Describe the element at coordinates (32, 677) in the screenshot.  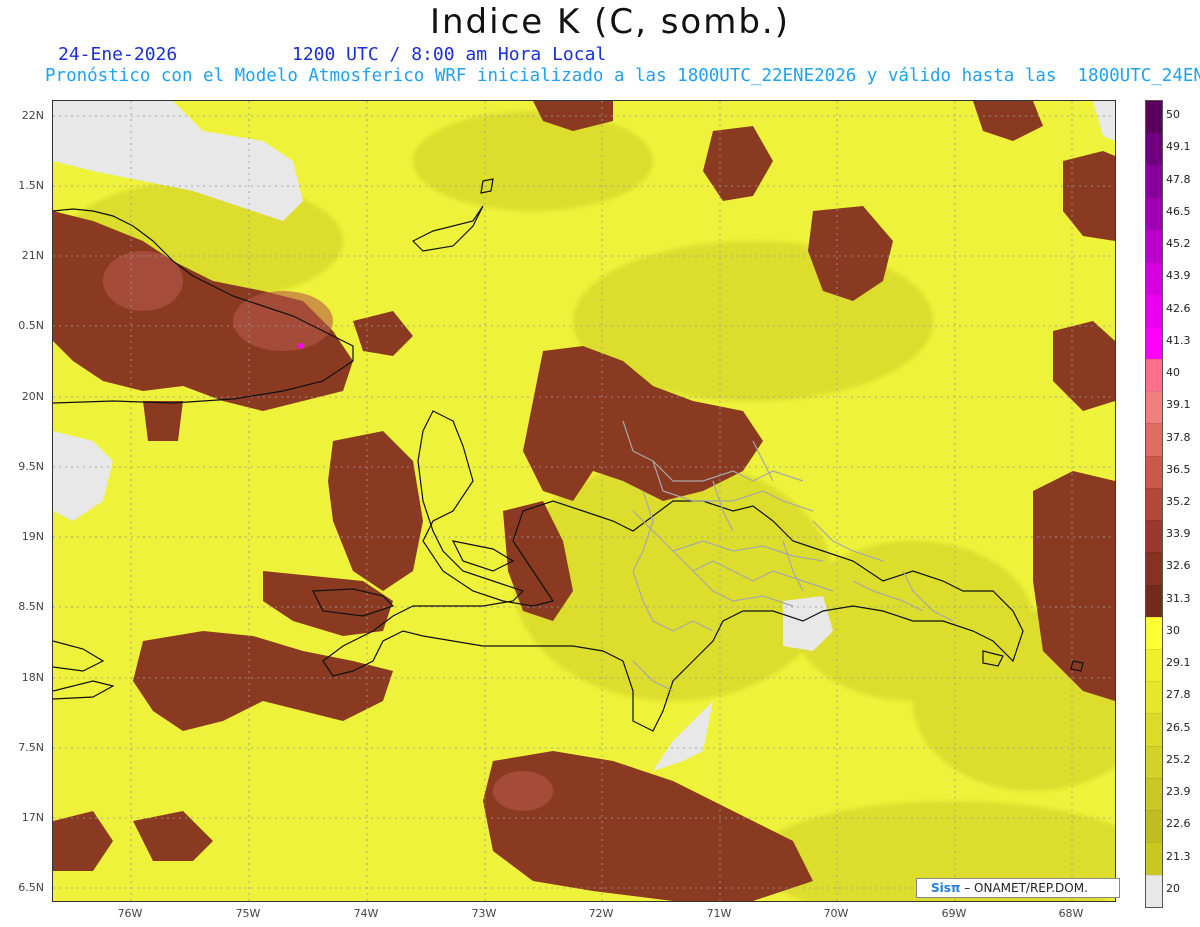
I see `lat-label: 18N` at that location.